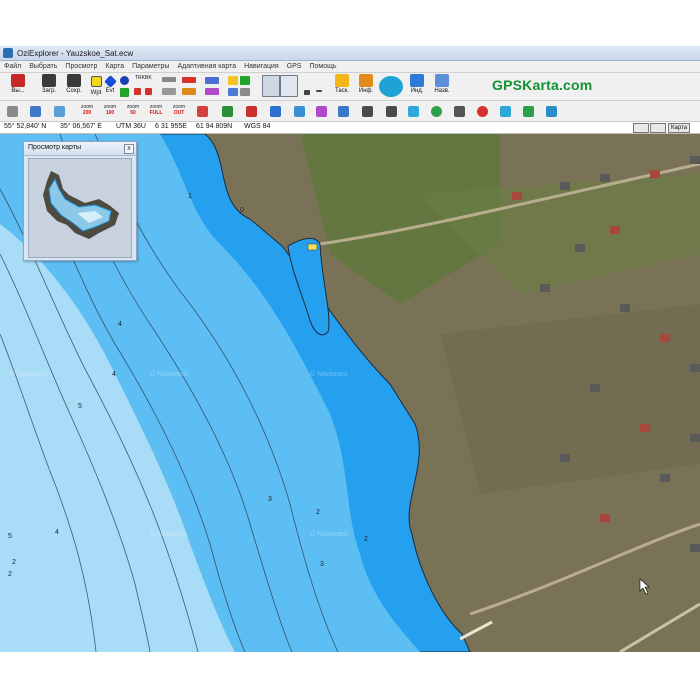 This screenshot has width=700, height=700. What do you see at coordinates (342, 86) in the screenshot?
I see `lock-button: Таск.` at bounding box center [342, 86].